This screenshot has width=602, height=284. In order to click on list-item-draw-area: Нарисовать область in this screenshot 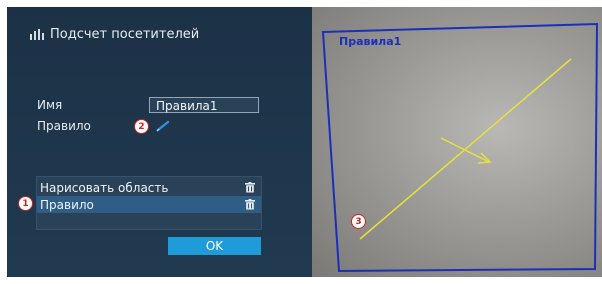, I will do `click(149, 187)`.